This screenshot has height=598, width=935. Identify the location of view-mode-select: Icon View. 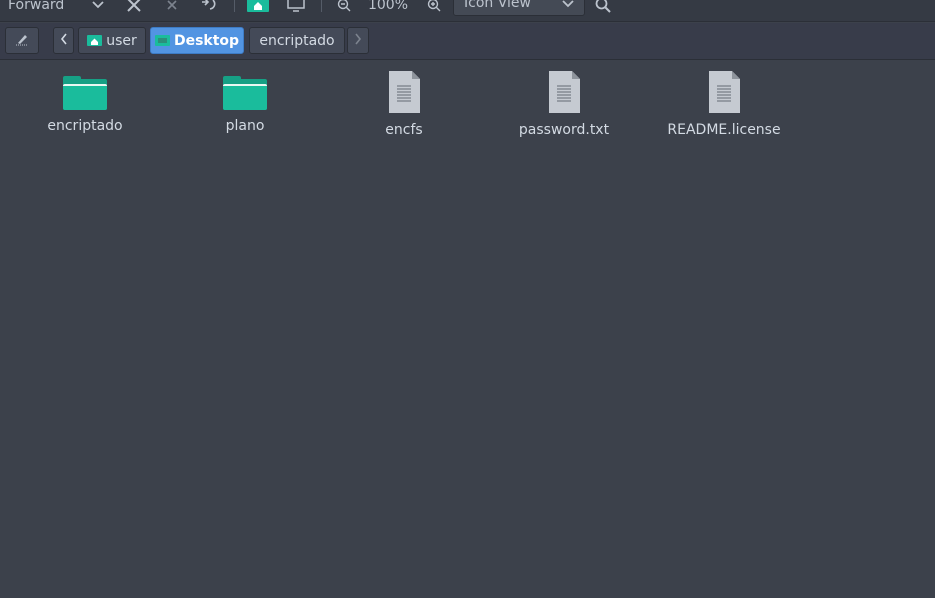
(519, 8).